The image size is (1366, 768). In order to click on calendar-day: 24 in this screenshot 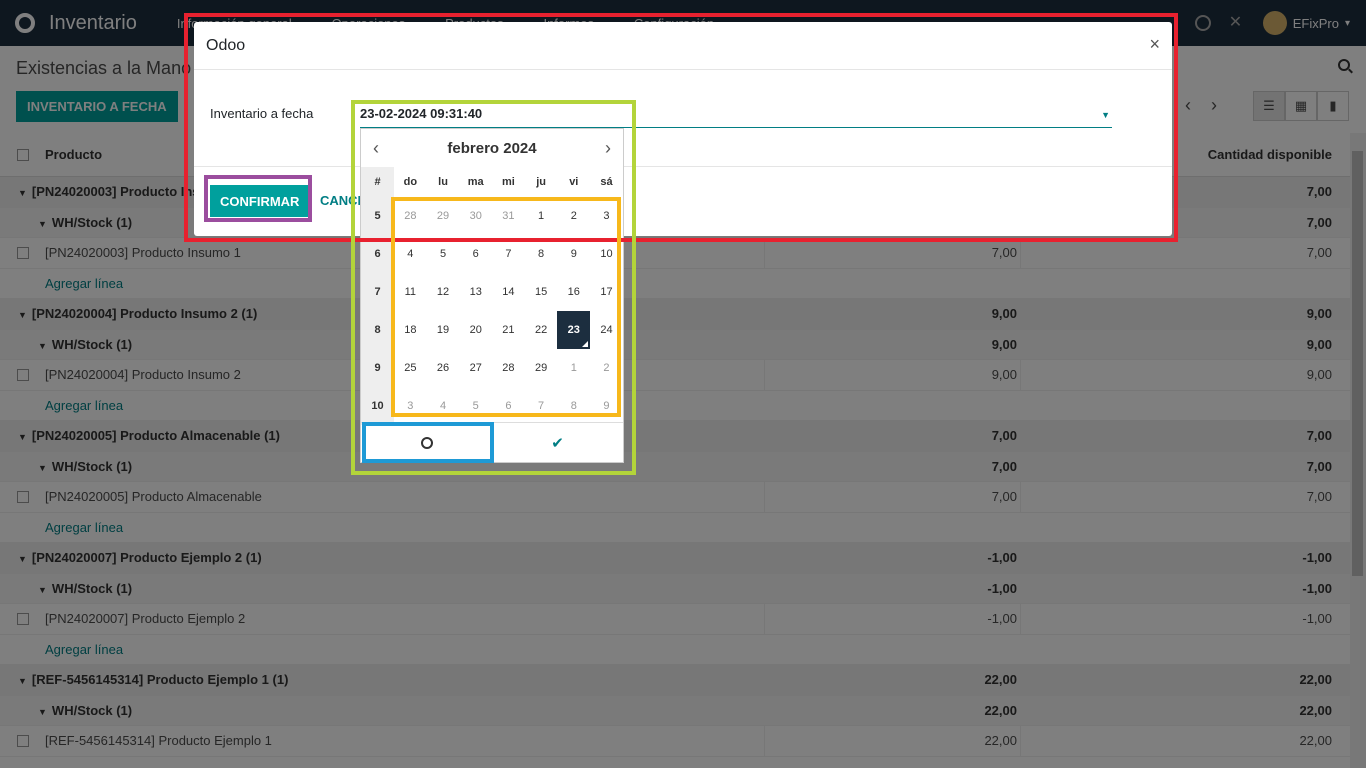, I will do `click(606, 330)`.